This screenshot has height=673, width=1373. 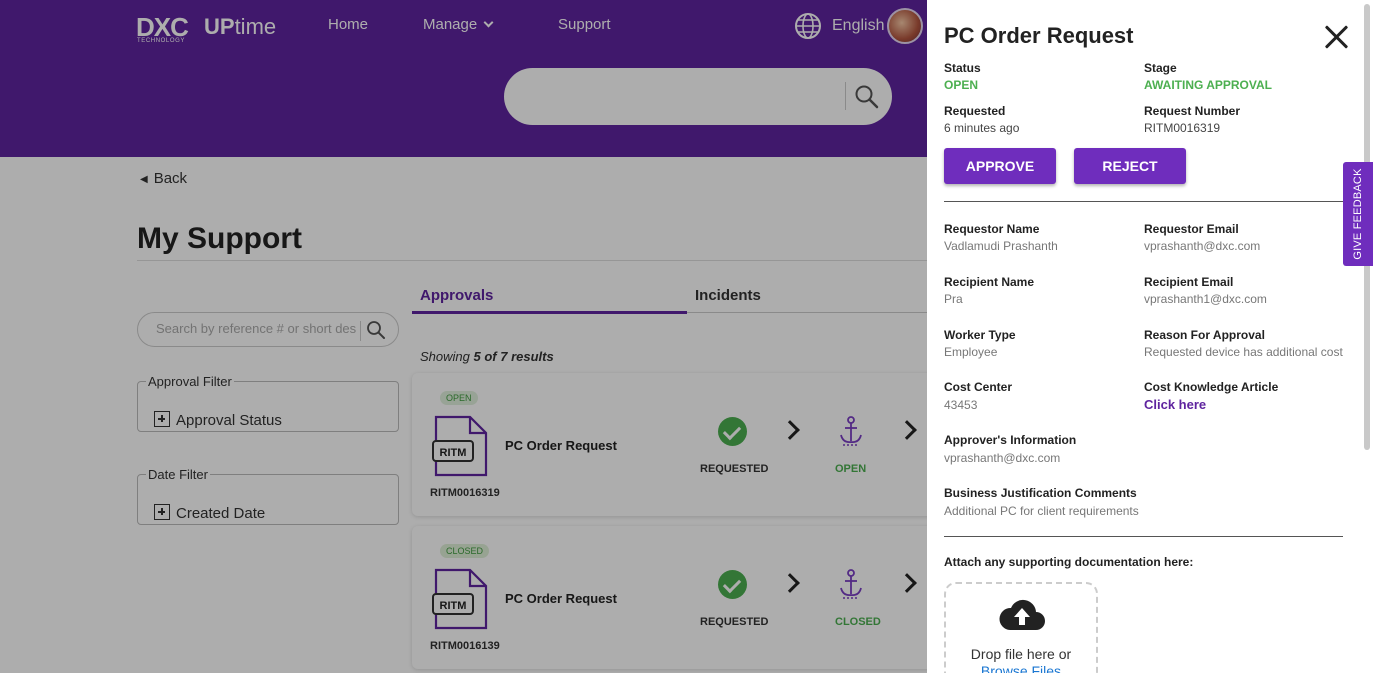 What do you see at coordinates (961, 85) in the screenshot?
I see `status-value: OPEN` at bounding box center [961, 85].